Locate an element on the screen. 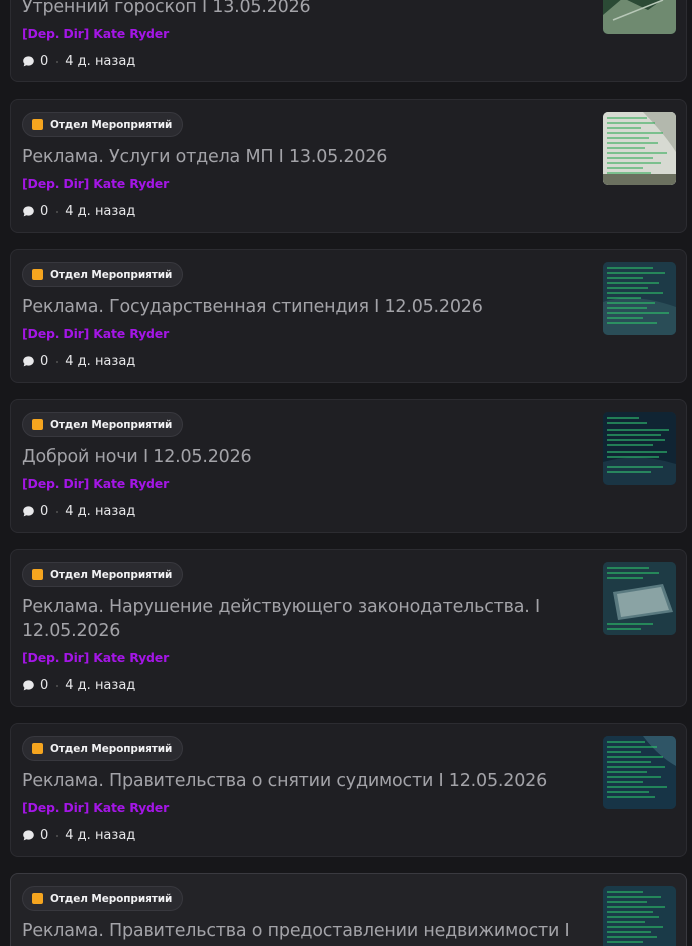  post-title: Реклама. Услуги отдела МП I 13.05.2026 is located at coordinates (302, 157).